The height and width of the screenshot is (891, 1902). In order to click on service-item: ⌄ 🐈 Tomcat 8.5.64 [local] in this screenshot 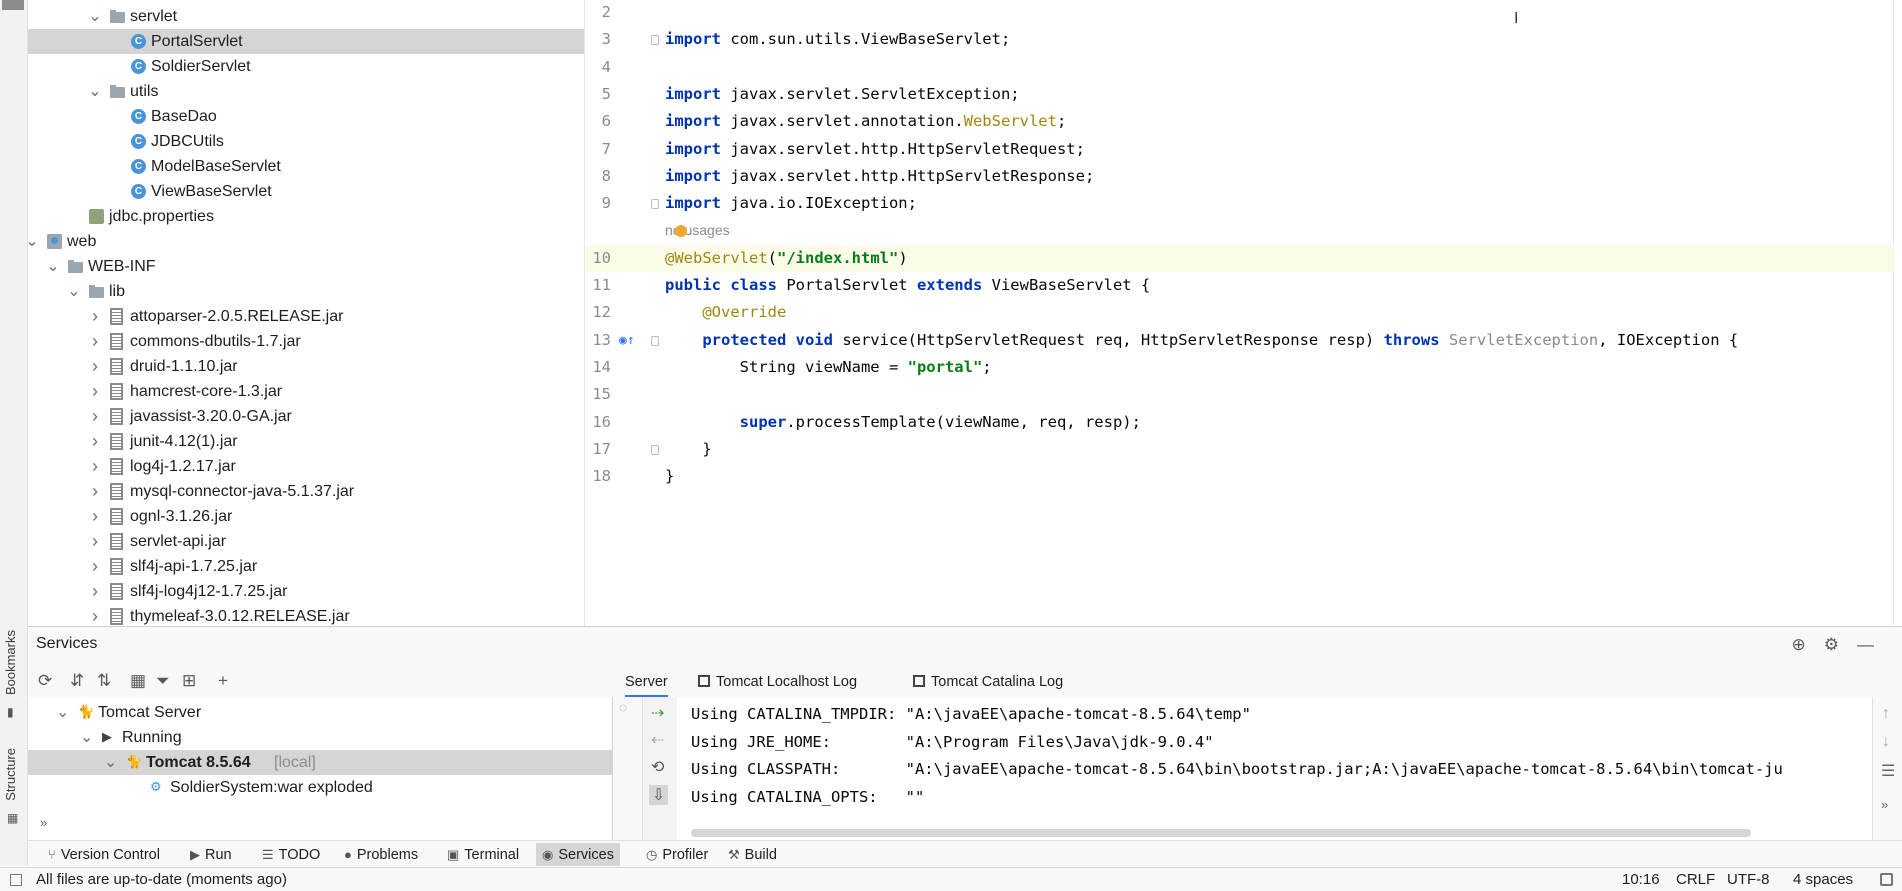, I will do `click(320, 762)`.